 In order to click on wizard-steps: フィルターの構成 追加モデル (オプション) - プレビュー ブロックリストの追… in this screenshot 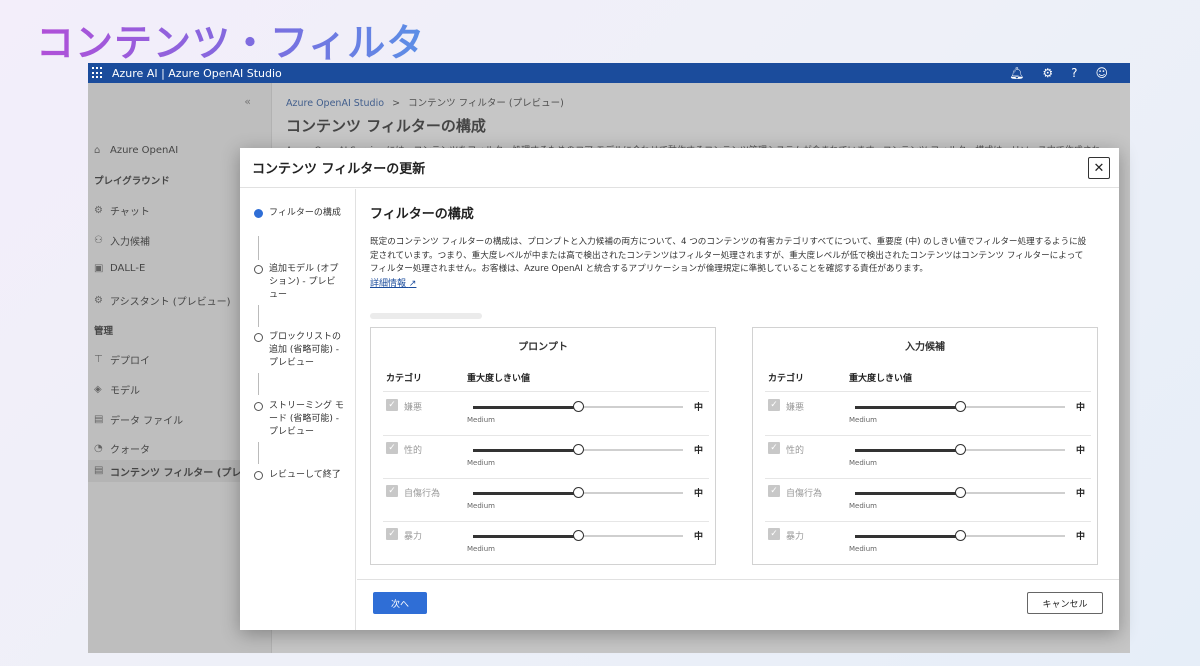, I will do `click(298, 409)`.